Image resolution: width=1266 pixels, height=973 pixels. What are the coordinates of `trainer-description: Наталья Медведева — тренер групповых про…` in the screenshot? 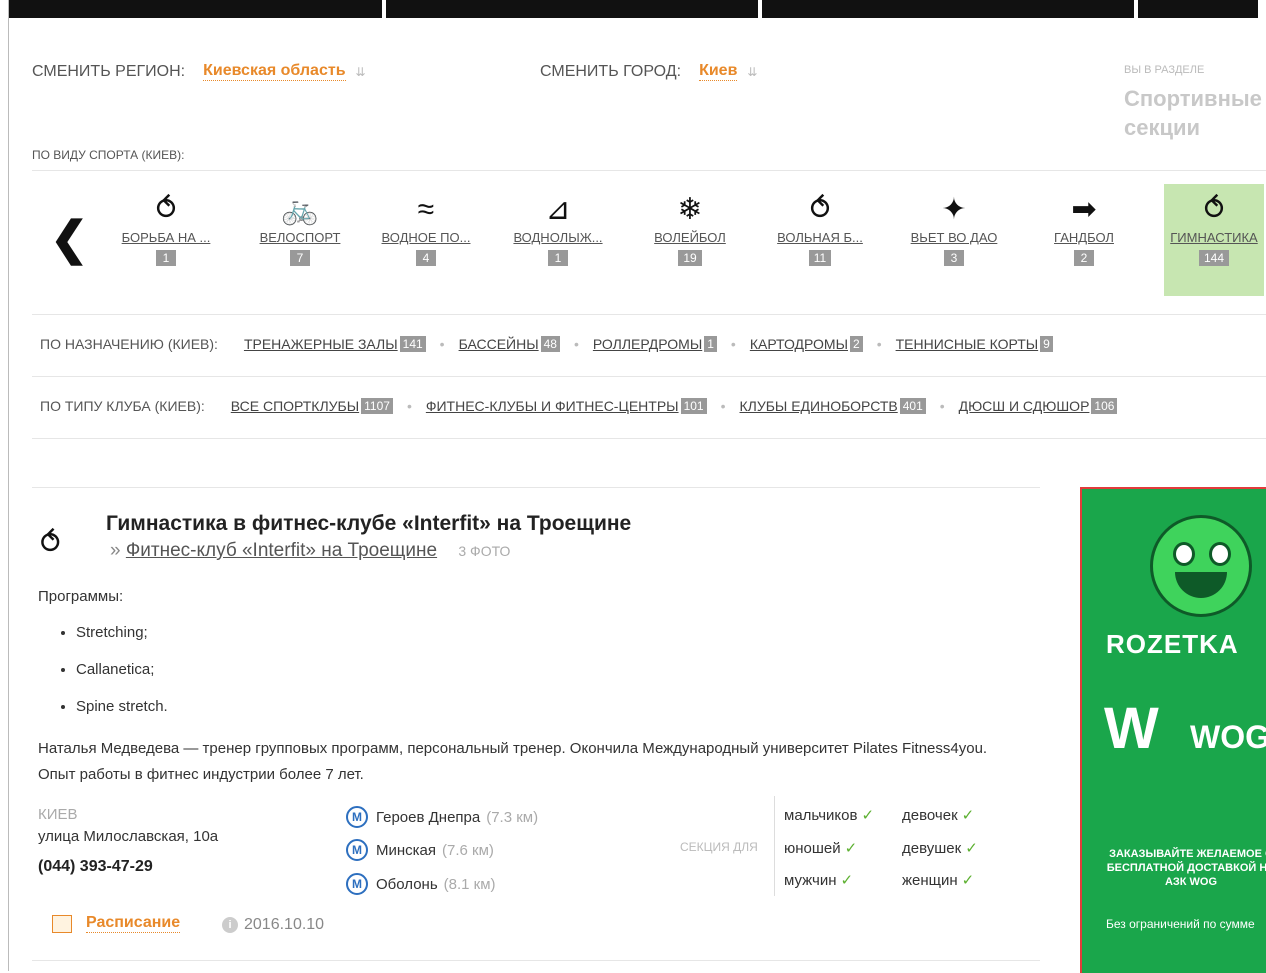 It's located at (513, 761).